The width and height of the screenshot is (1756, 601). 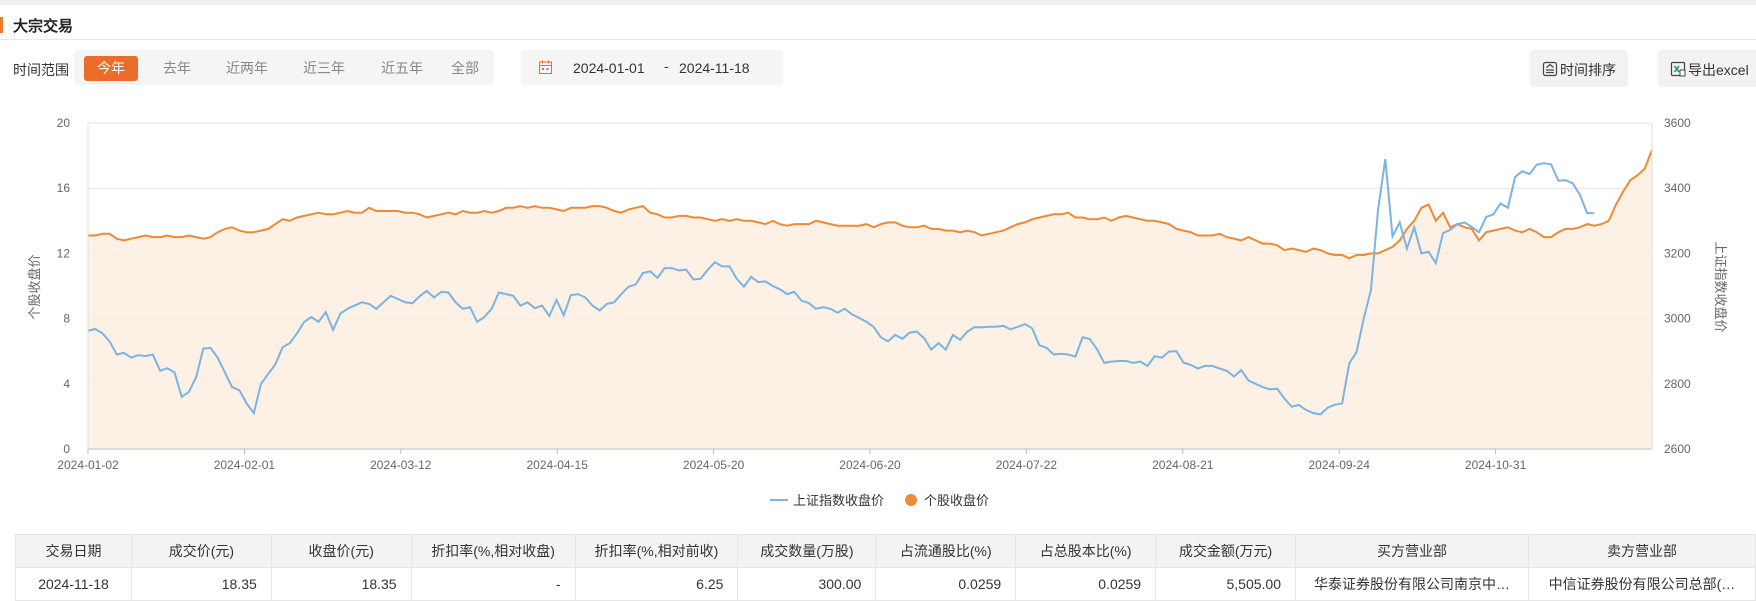 I want to click on y-tick-left-label: 20, so click(x=64, y=123).